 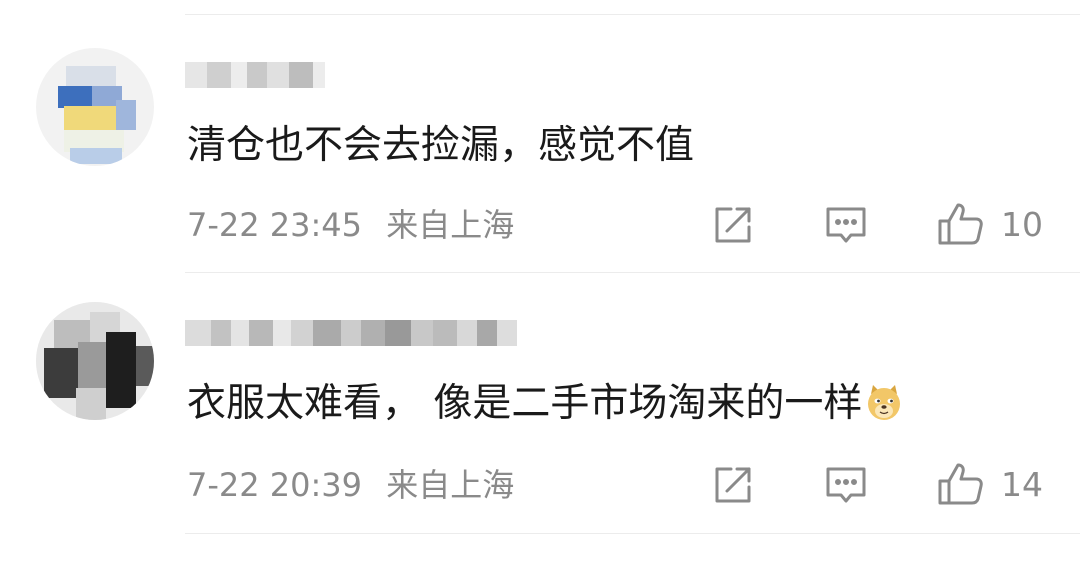 I want to click on comment-time: 7-22 20:39, so click(x=275, y=485).